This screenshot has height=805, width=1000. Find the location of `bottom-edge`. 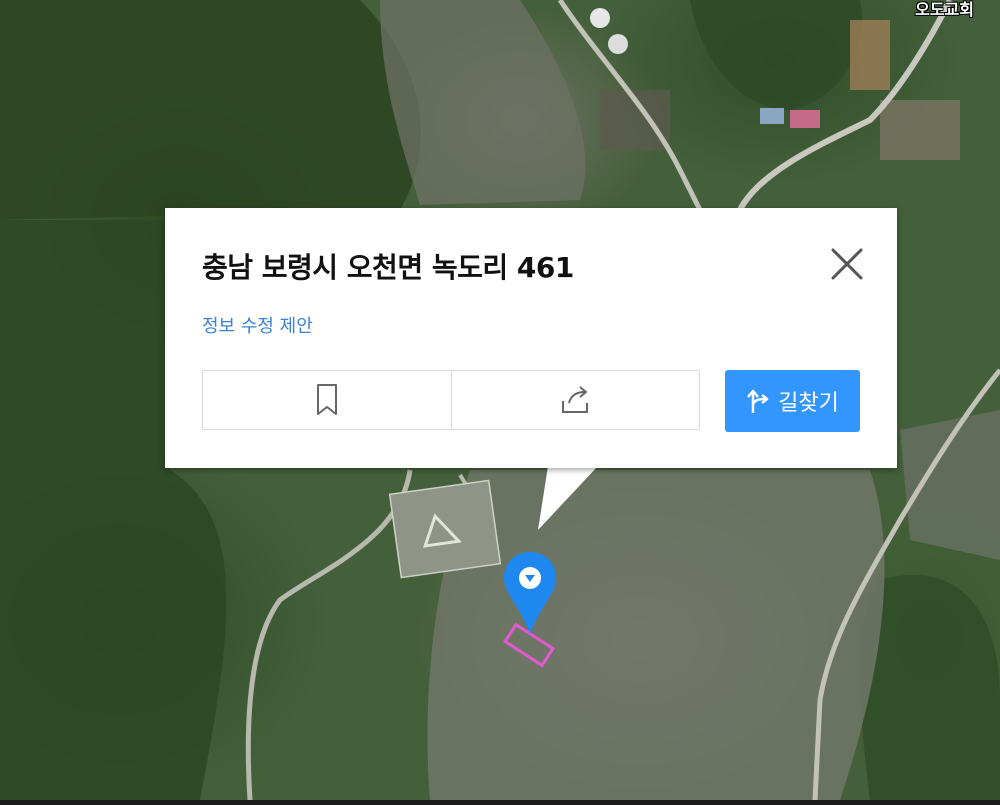

bottom-edge is located at coordinates (500, 802).